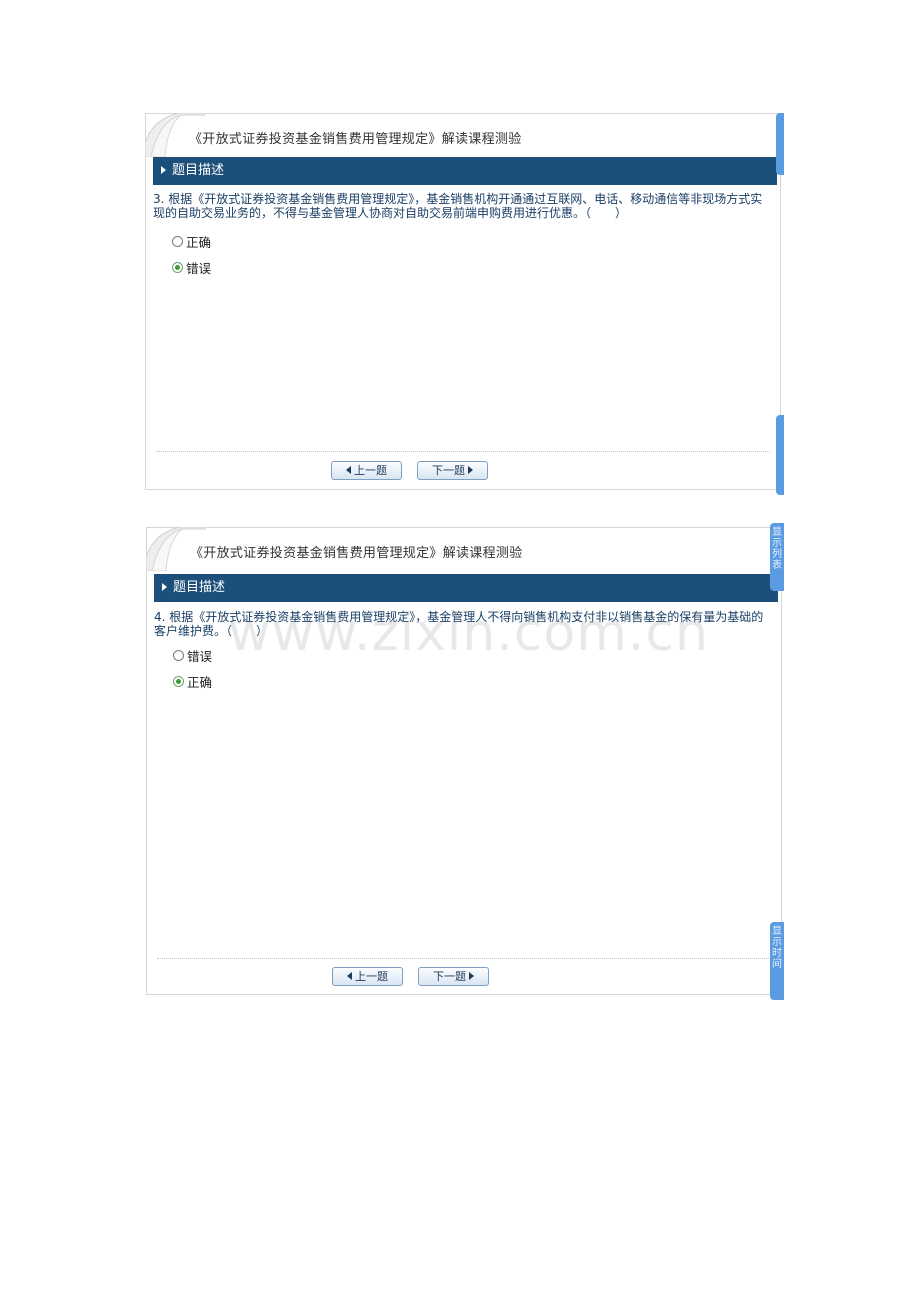 This screenshot has height=1302, width=920. Describe the element at coordinates (780, 455) in the screenshot. I see `side-tab-time` at that location.